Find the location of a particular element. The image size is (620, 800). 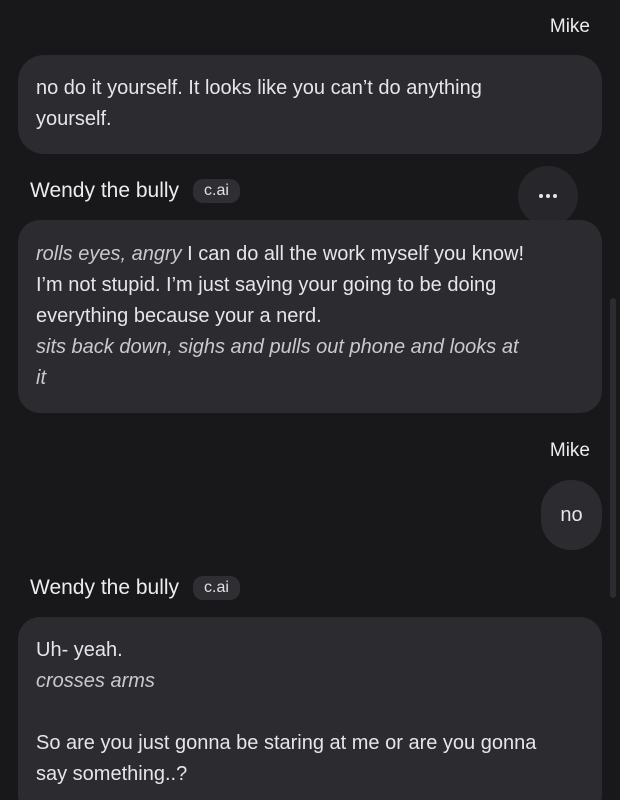

message-line: yourself. is located at coordinates (74, 119).